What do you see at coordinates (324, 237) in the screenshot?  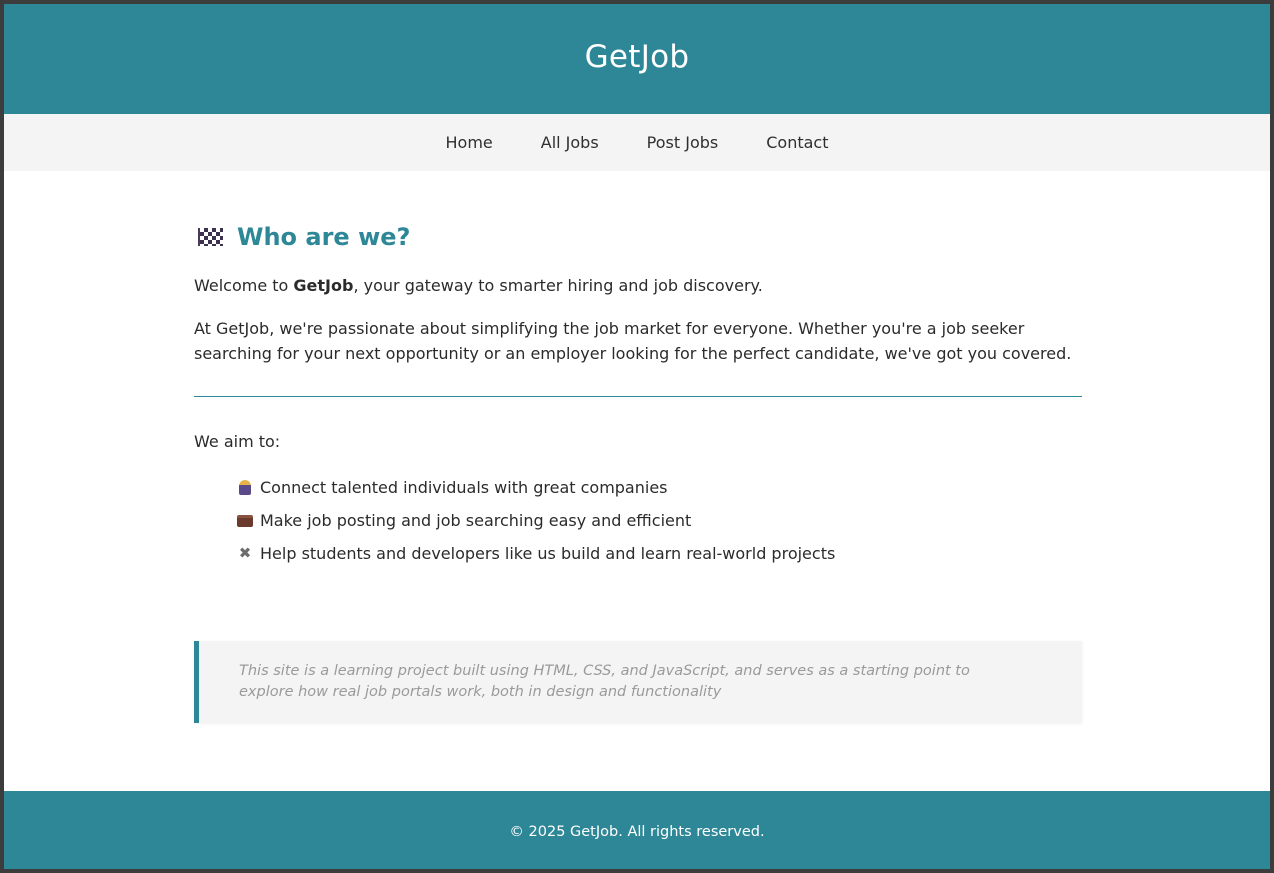 I see `section-title: Who are we?` at bounding box center [324, 237].